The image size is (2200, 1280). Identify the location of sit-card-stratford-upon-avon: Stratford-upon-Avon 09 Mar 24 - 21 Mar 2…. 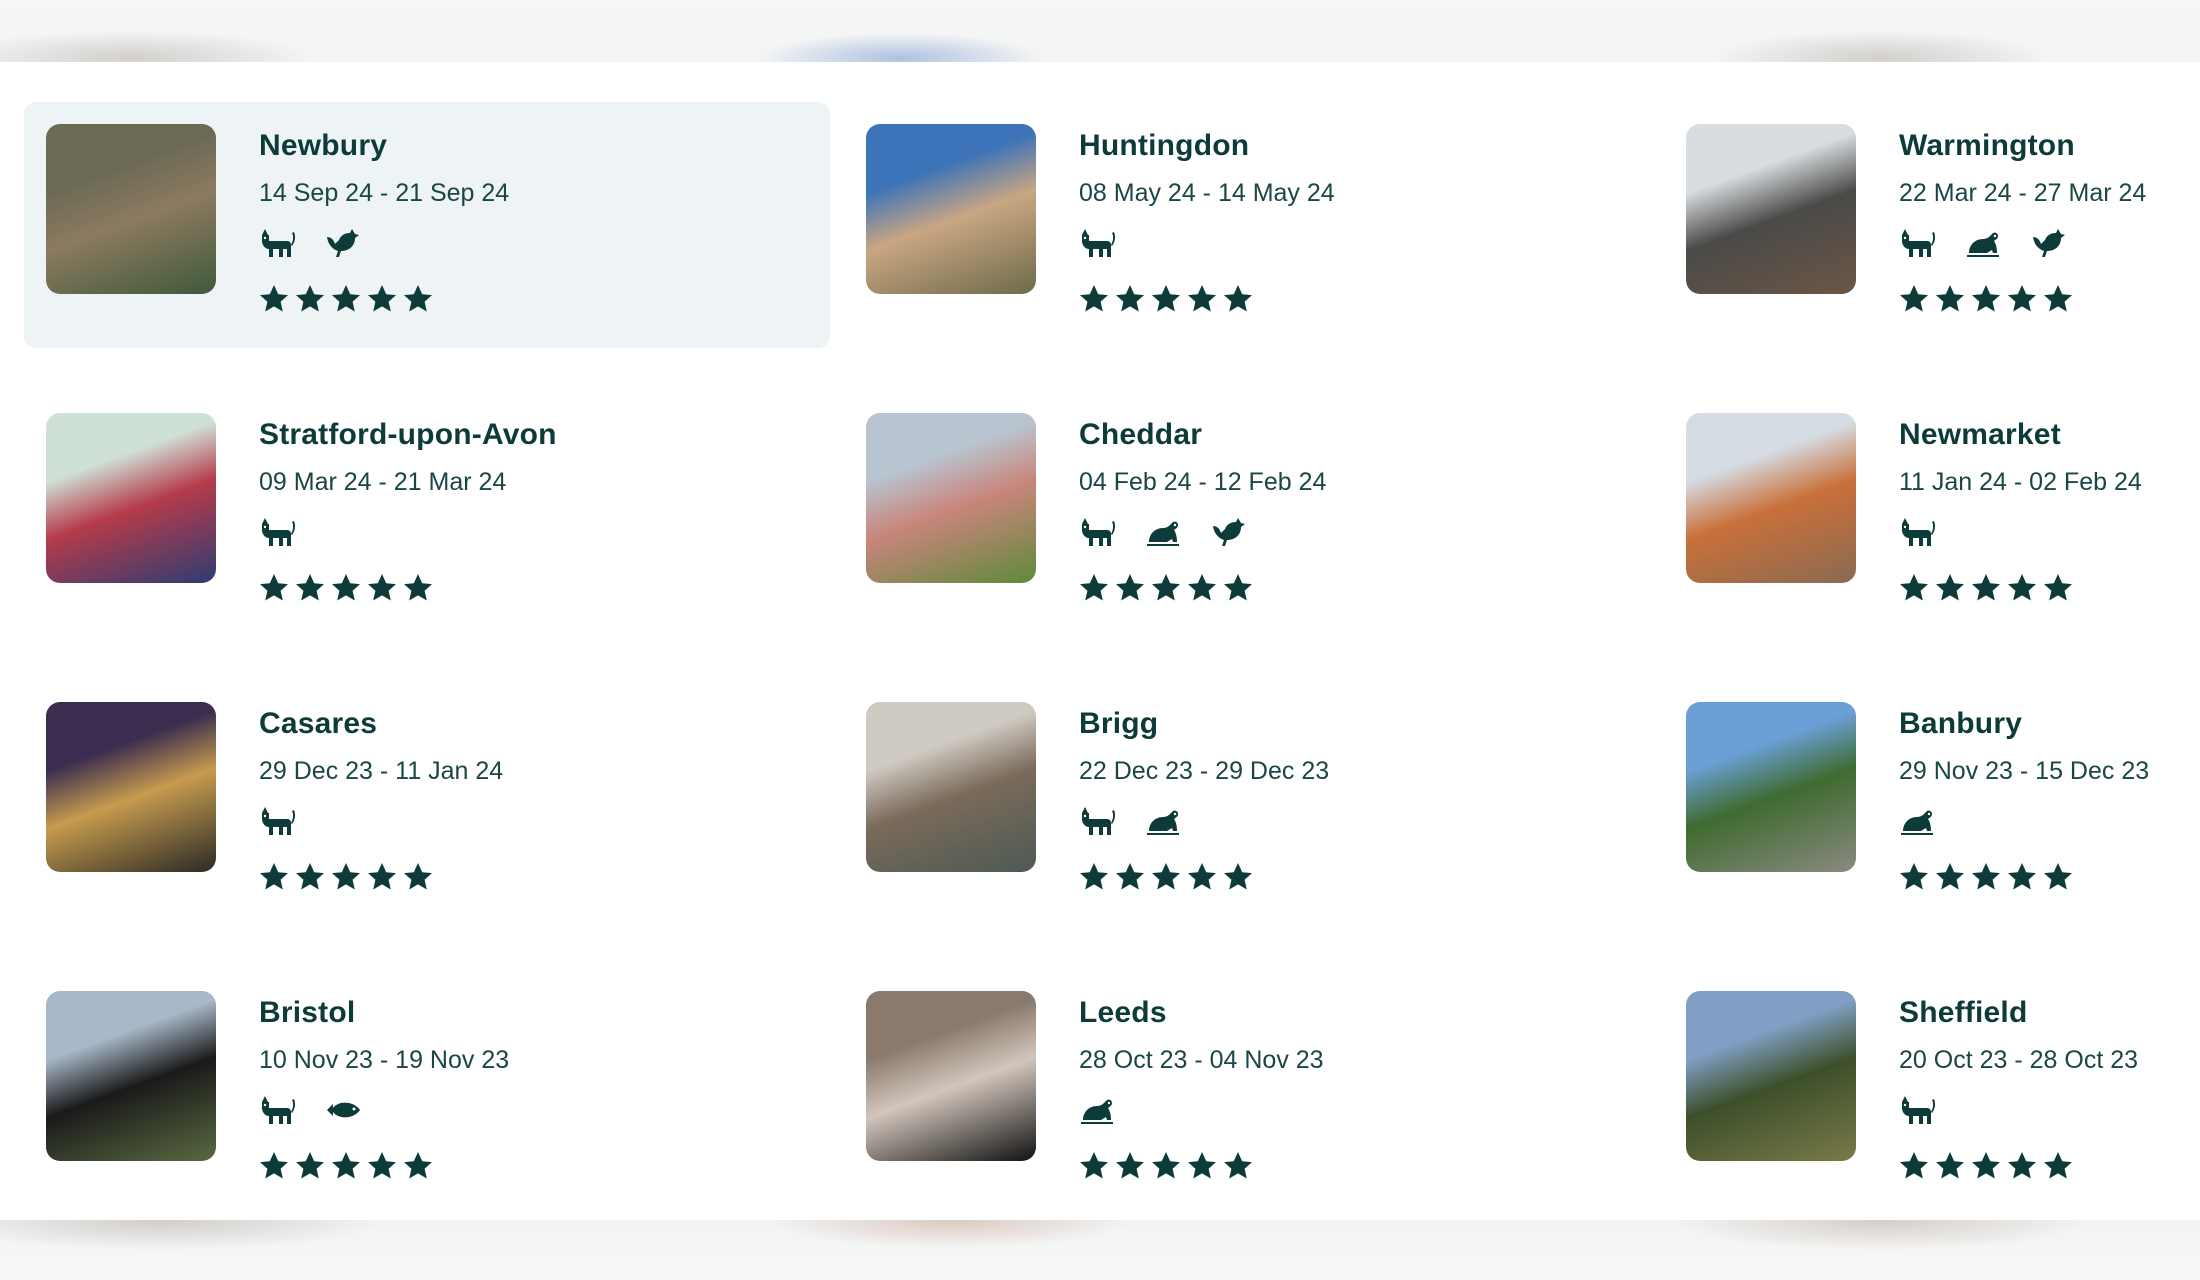
(427, 514).